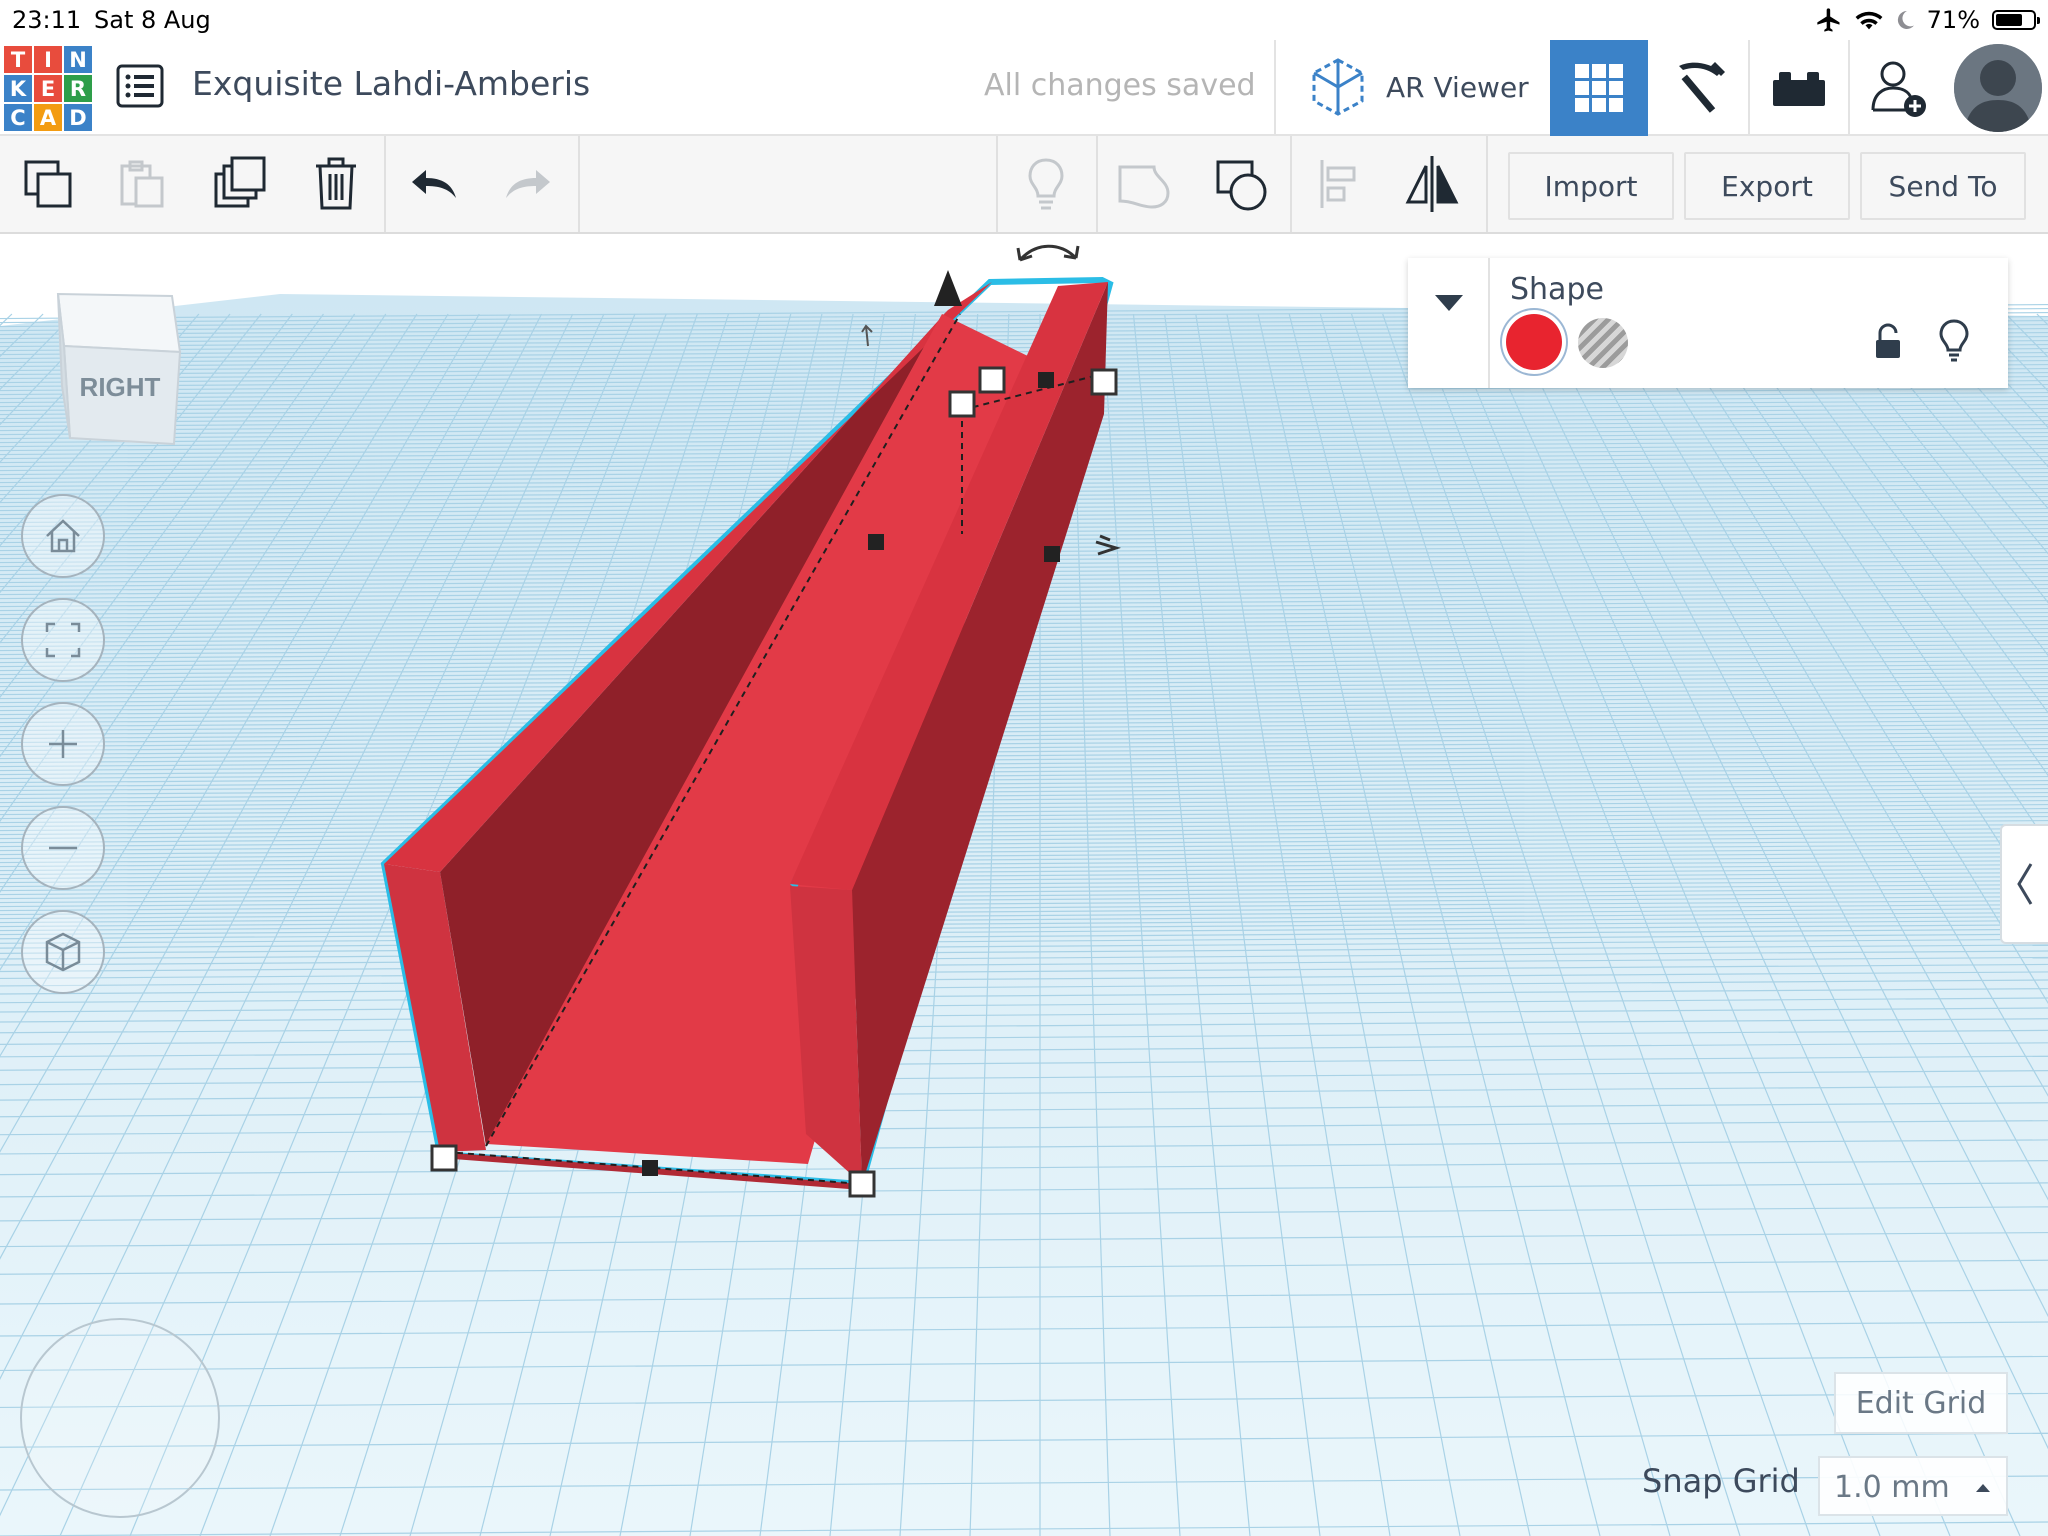  Describe the element at coordinates (152, 20) in the screenshot. I see `status-date: Sat 8 Aug` at that location.